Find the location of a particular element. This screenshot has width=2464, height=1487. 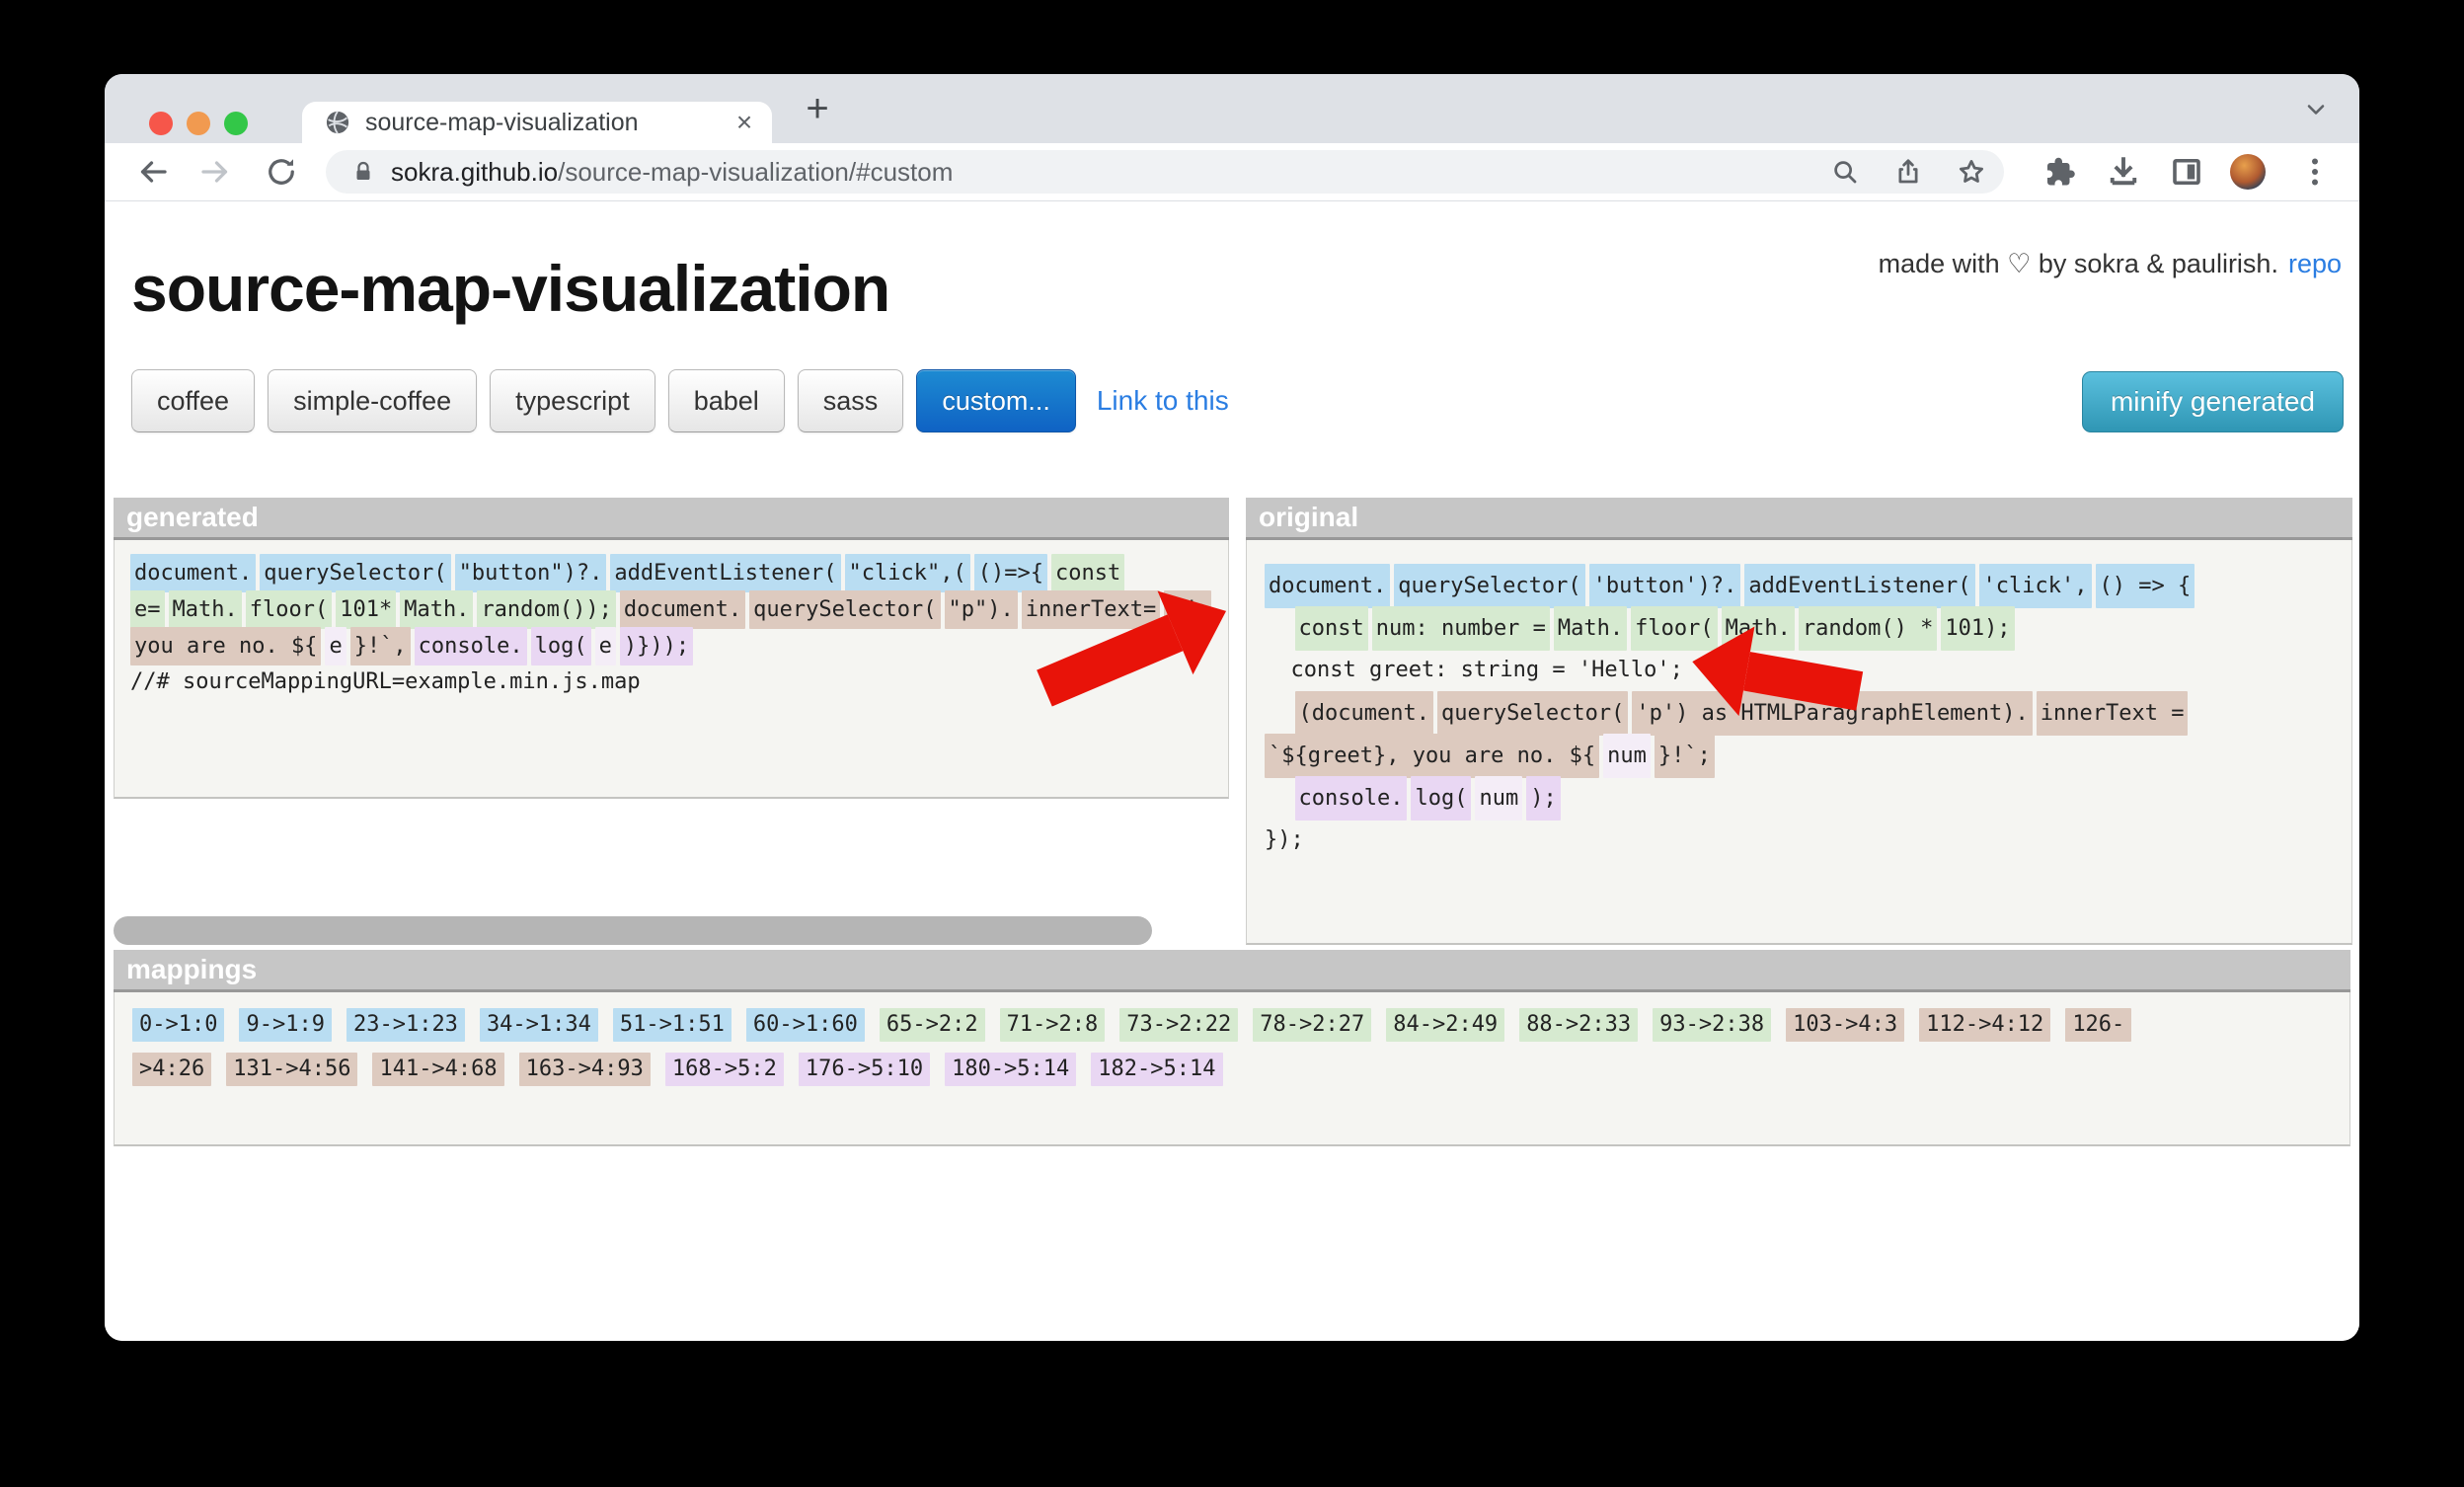

menu-kebab-icon is located at coordinates (2315, 172).